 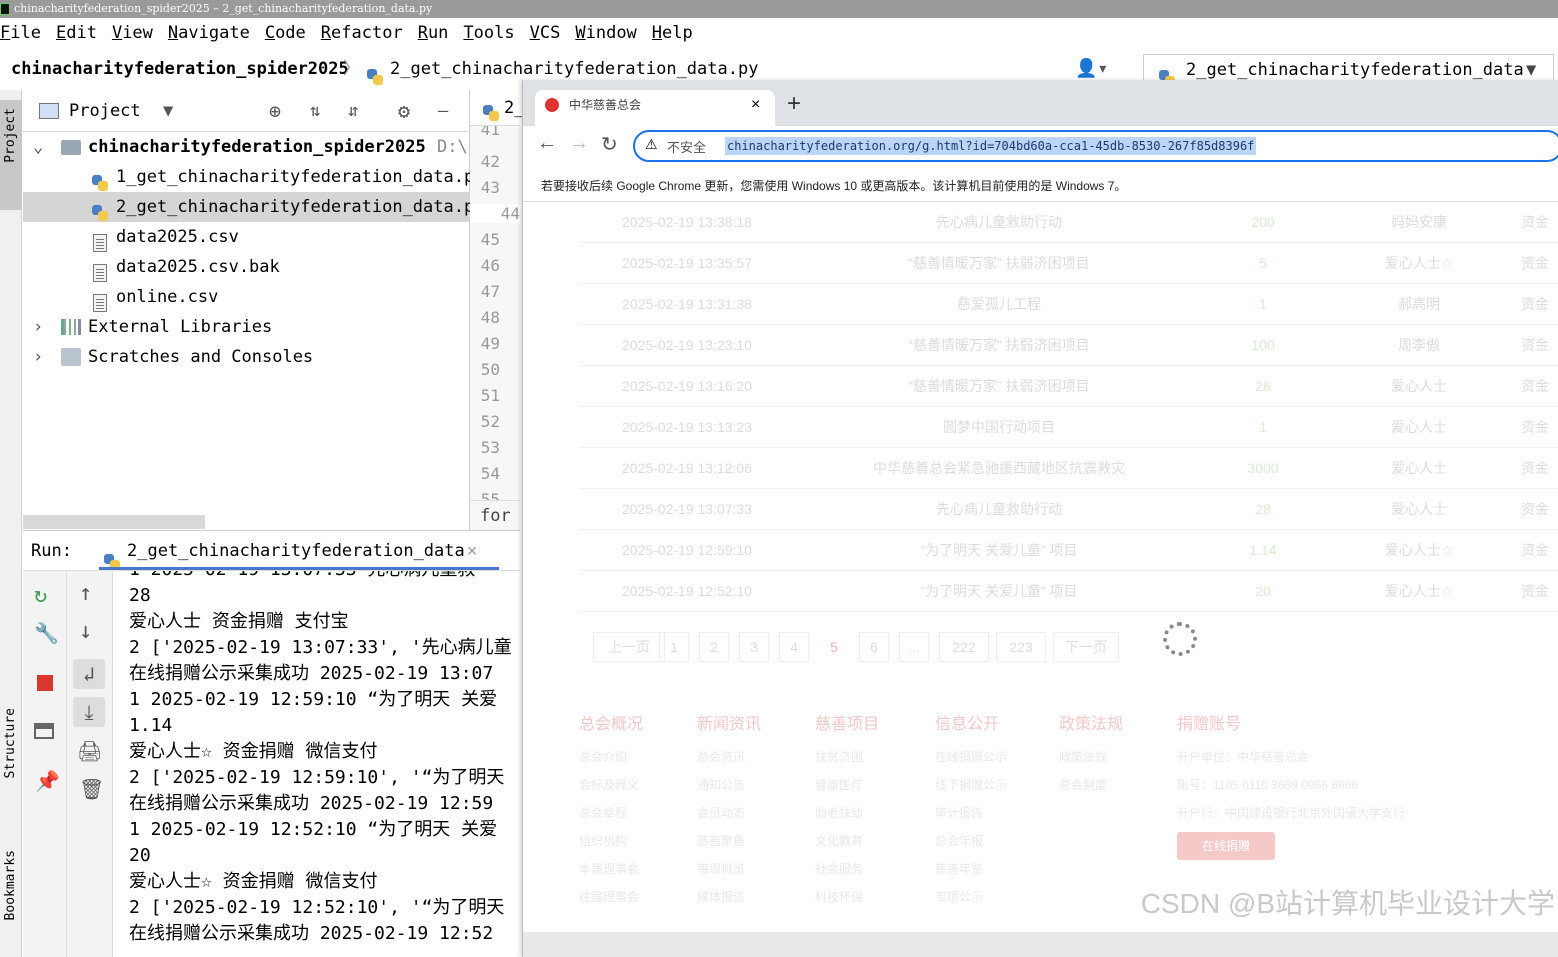 What do you see at coordinates (672, 33) in the screenshot?
I see `menu-help: Help` at bounding box center [672, 33].